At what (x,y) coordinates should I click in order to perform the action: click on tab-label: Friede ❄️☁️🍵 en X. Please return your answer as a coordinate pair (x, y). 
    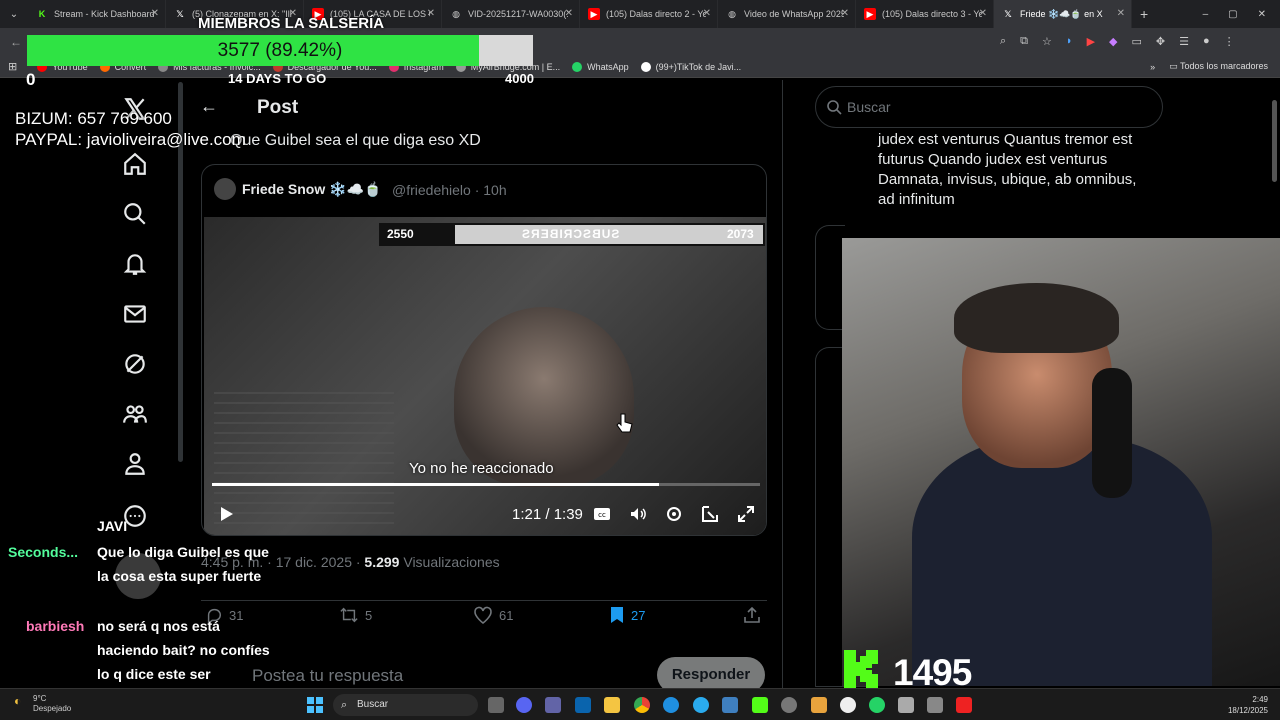
    Looking at the image, I should click on (1061, 13).